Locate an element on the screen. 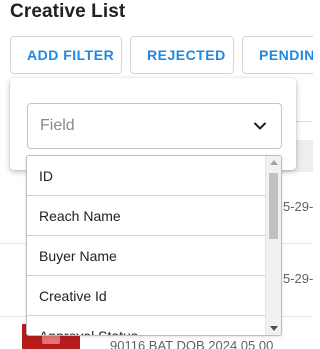 The width and height of the screenshot is (320, 349). pending-filter-button: PENDING is located at coordinates (277, 55).